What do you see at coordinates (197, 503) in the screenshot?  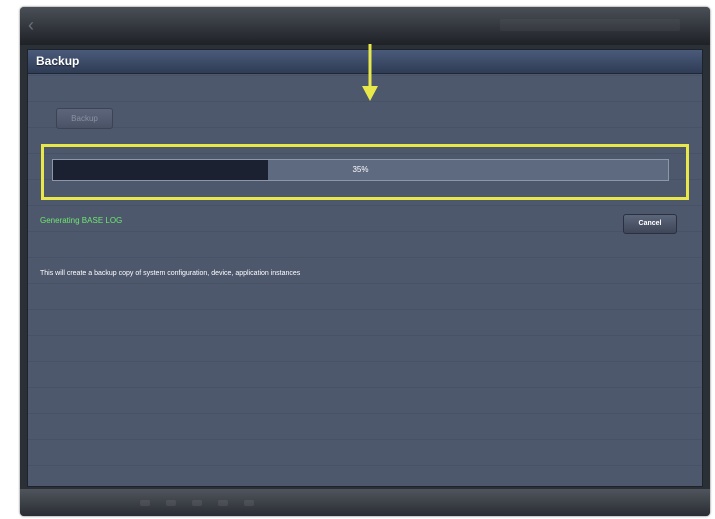 I see `bottom-bar-faint-icons` at bounding box center [197, 503].